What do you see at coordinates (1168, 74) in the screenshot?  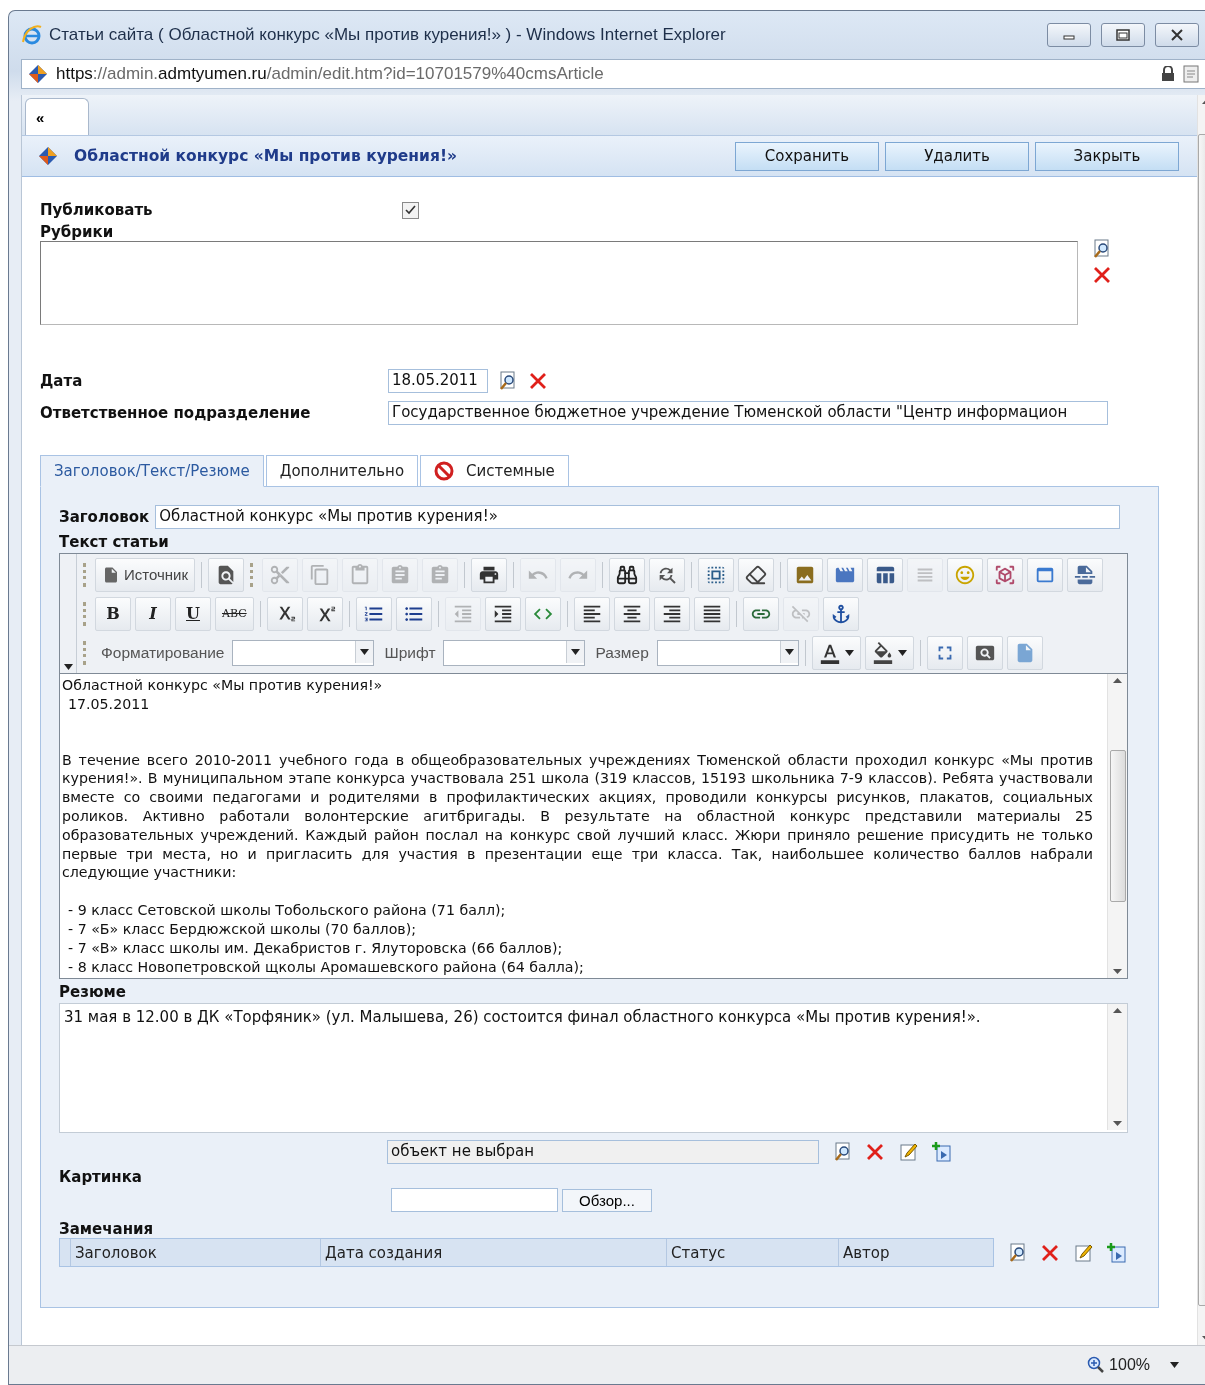 I see `lock-icon` at bounding box center [1168, 74].